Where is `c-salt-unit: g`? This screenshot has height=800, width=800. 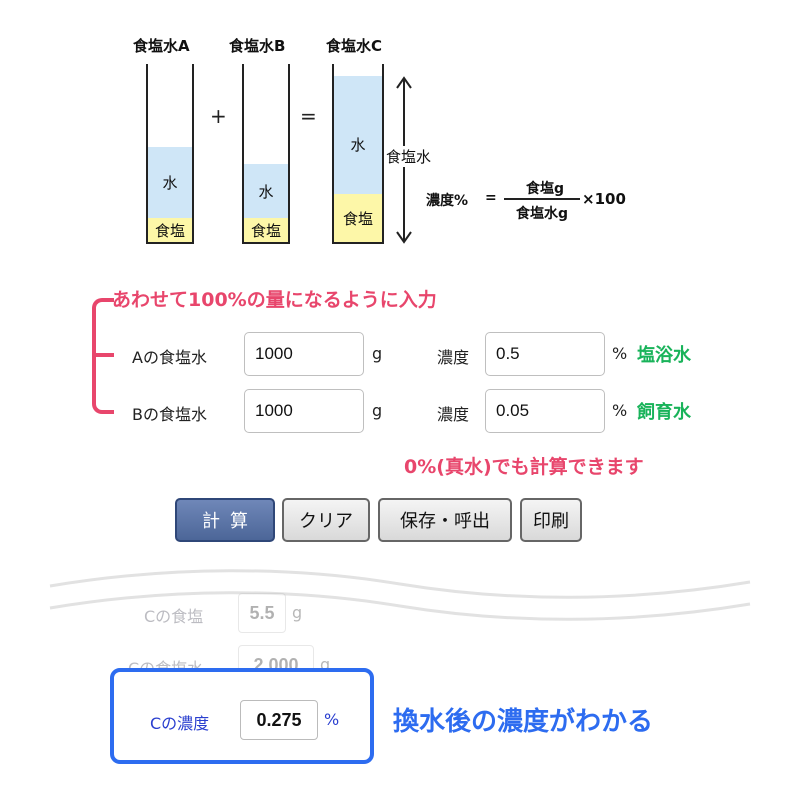 c-salt-unit: g is located at coordinates (297, 612).